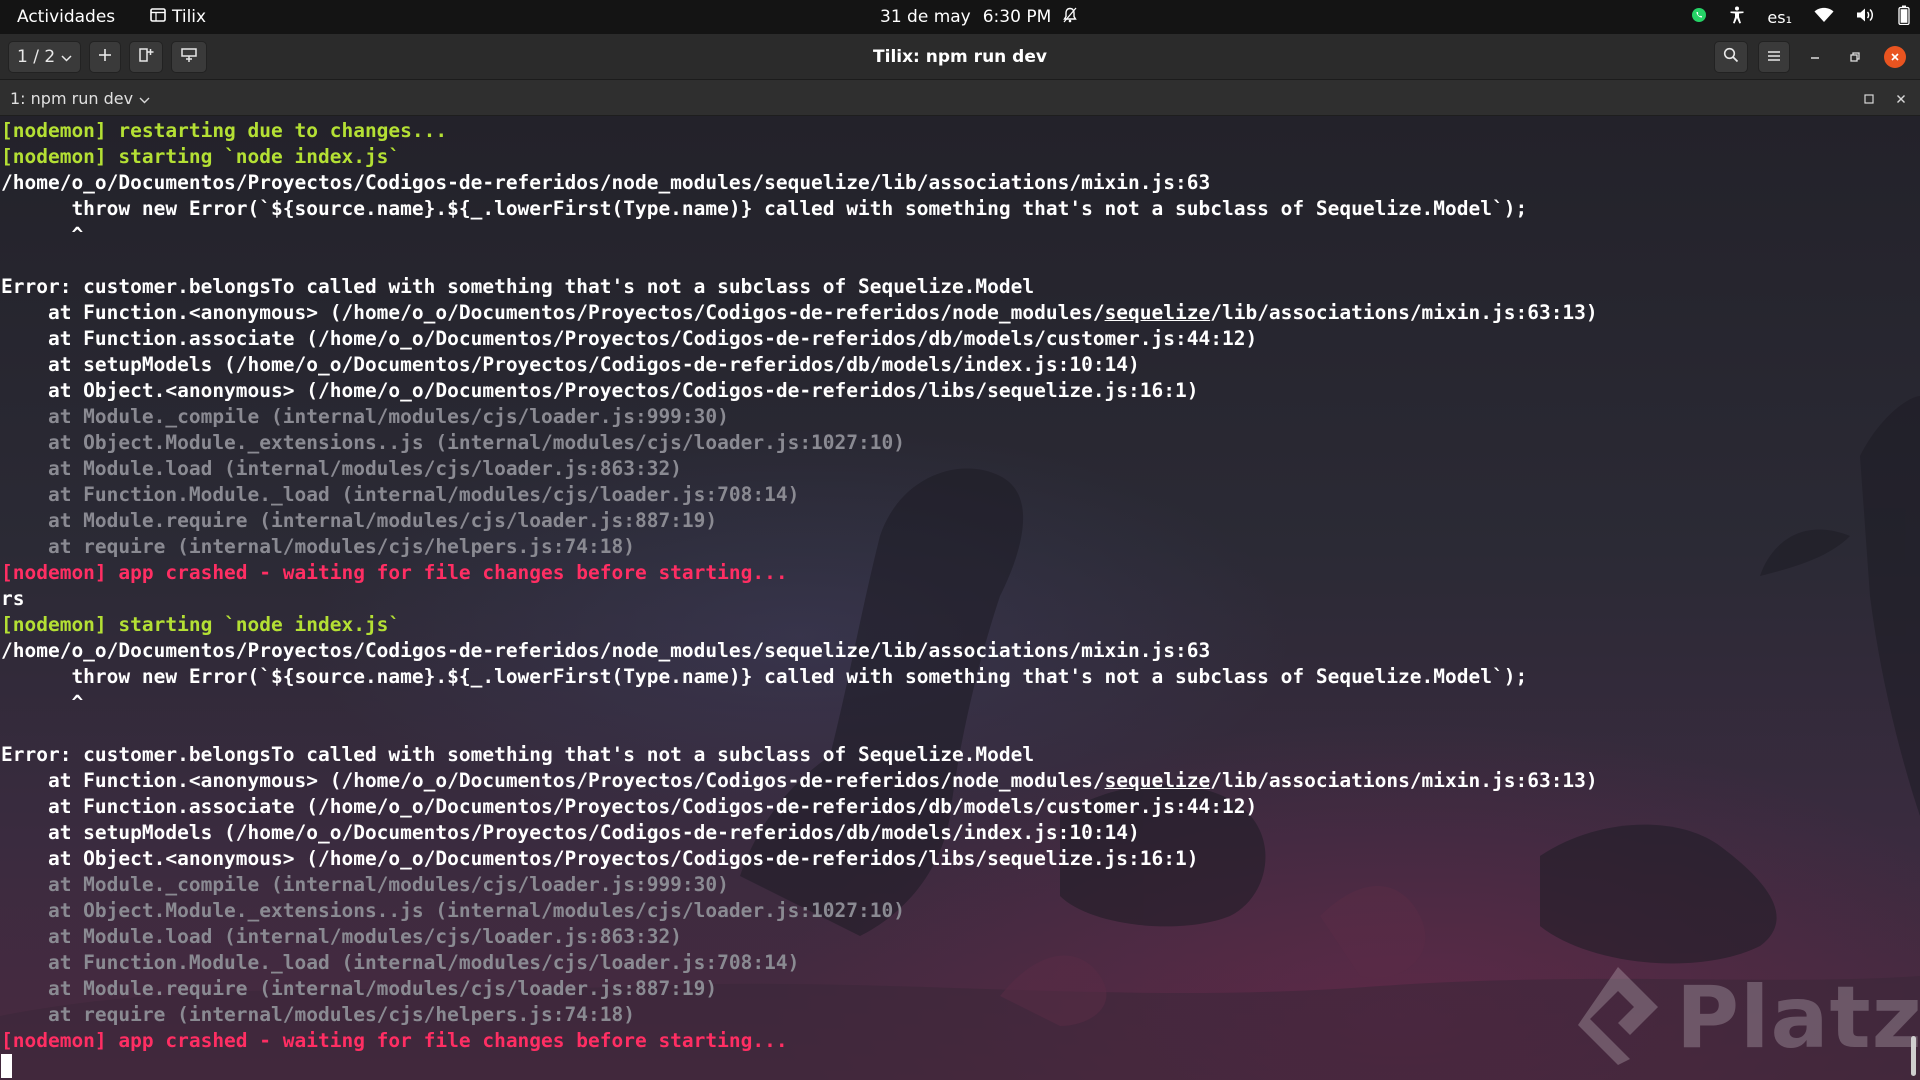 The image size is (1920, 1080). Describe the element at coordinates (1737, 17) in the screenshot. I see `accessibility-icon` at that location.